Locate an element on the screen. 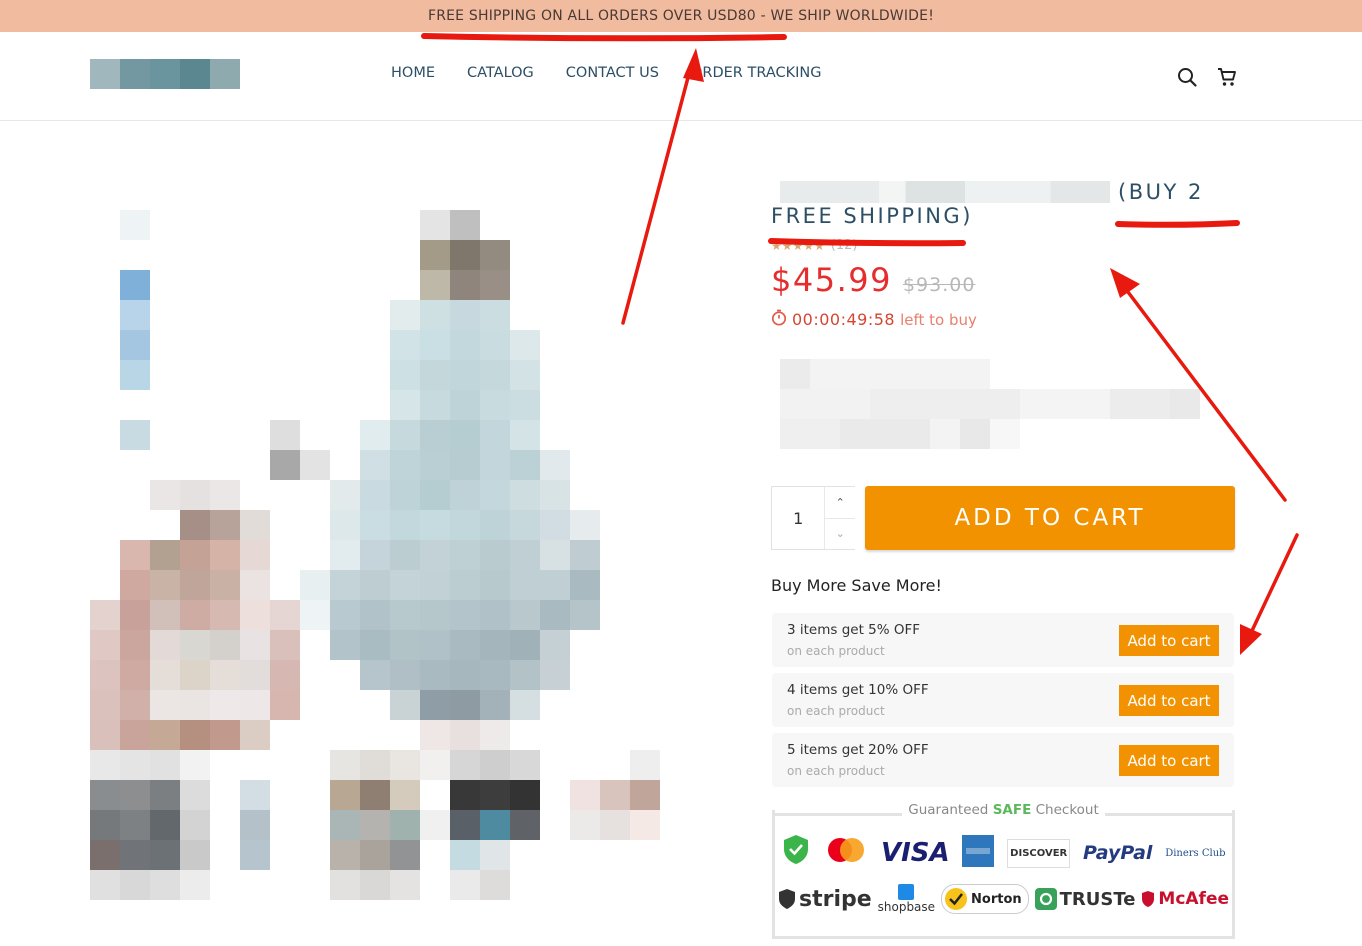 Image resolution: width=1362 pixels, height=946 pixels. shopbase-icon: shopbase is located at coordinates (906, 899).